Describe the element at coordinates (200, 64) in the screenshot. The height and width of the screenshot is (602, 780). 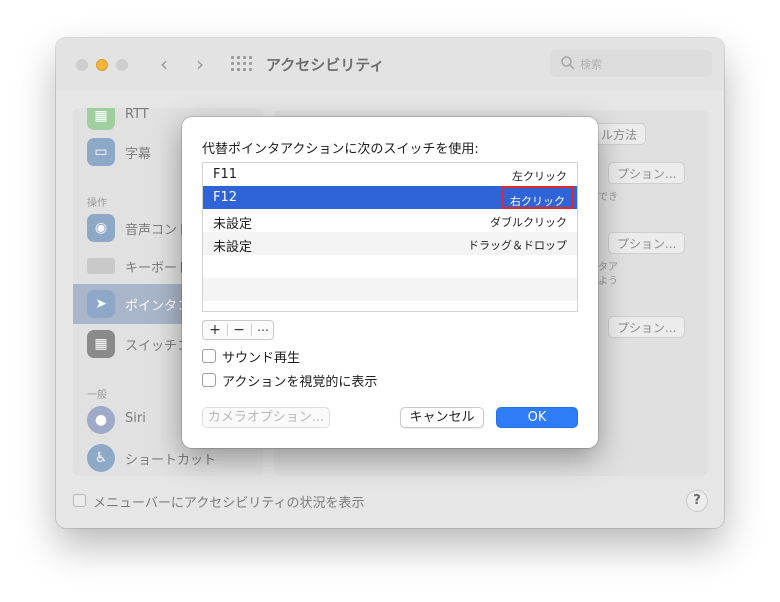
I see `forward-arrow-icon: ›` at that location.